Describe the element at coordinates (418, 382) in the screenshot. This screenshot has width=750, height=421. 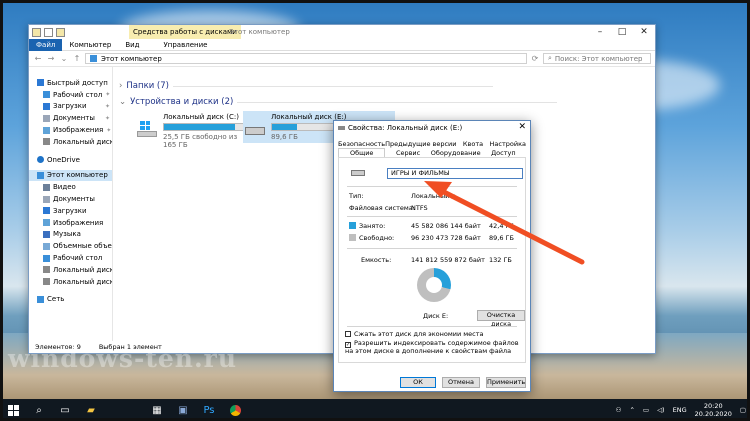
I see `ok-button: ОК` at that location.